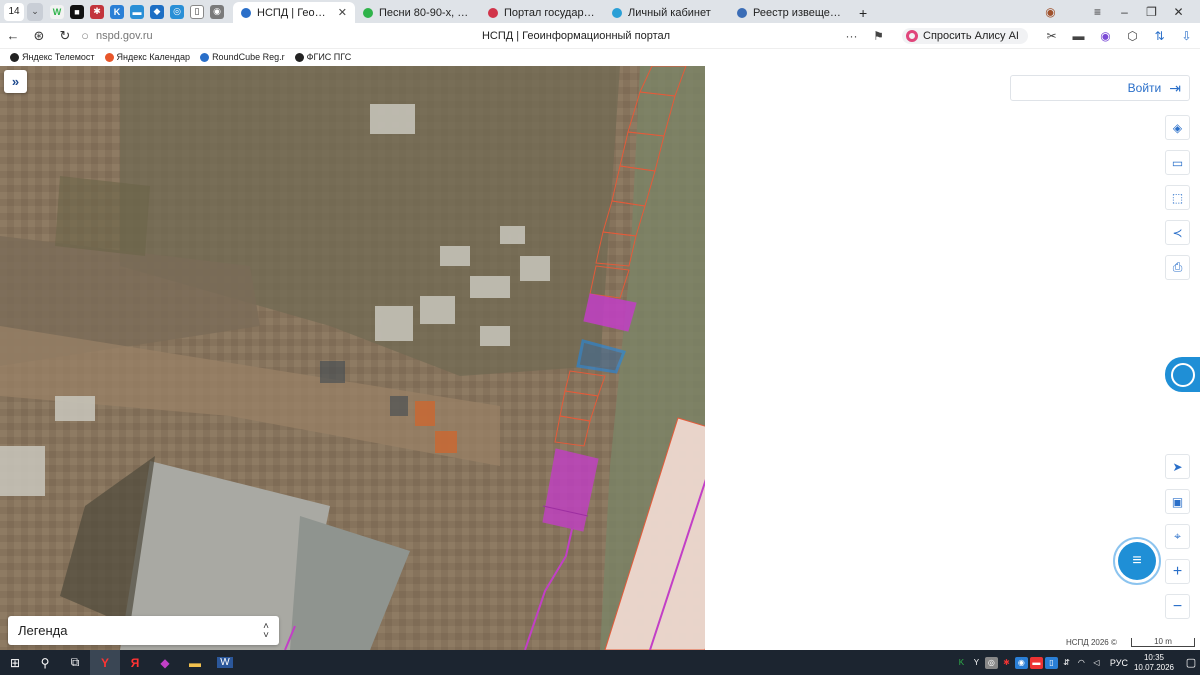 This screenshot has width=1200, height=675. I want to click on bookmark-calendar: Яндекс Календар, so click(147, 57).